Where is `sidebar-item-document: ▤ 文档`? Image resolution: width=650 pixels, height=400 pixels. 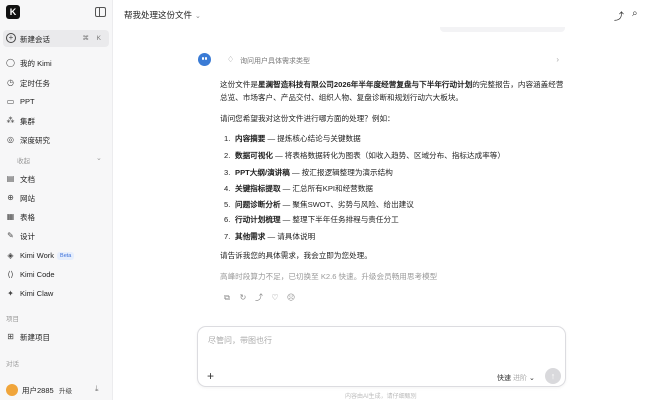 sidebar-item-document: ▤ 文档 is located at coordinates (56, 178).